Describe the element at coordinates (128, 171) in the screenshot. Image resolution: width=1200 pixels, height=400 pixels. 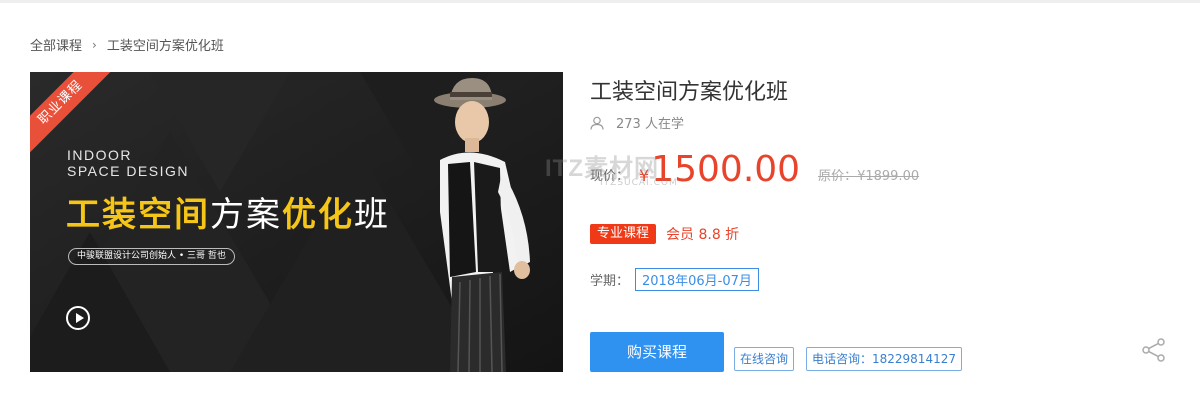
I see `banner-english-line-2: SPACE DESIGN` at that location.